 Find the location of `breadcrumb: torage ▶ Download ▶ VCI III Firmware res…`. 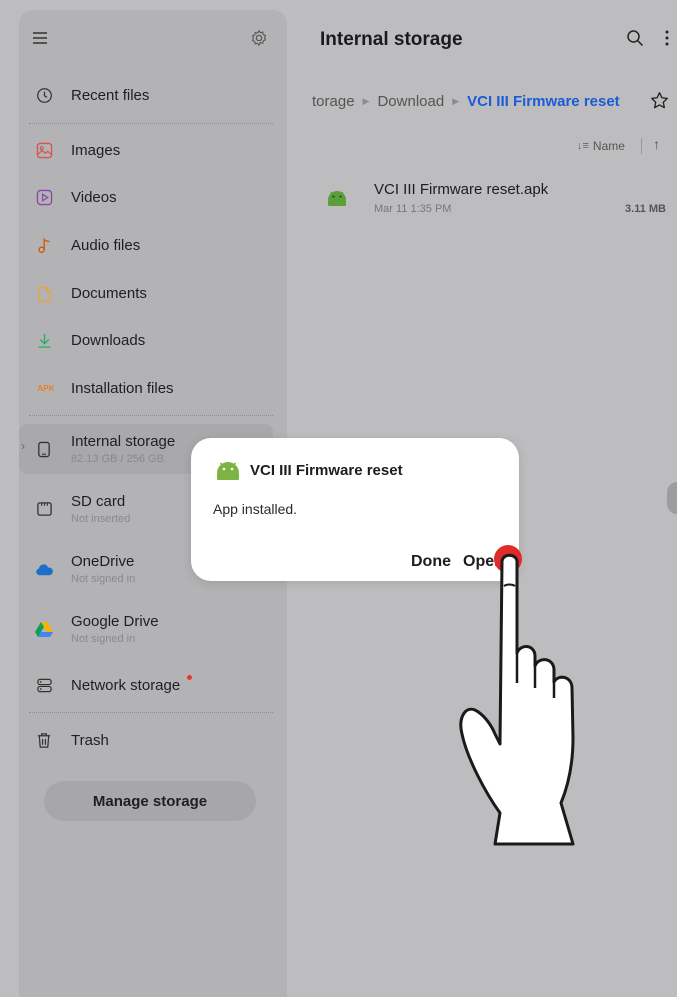

breadcrumb: torage ▶ Download ▶ VCI III Firmware res… is located at coordinates (466, 101).